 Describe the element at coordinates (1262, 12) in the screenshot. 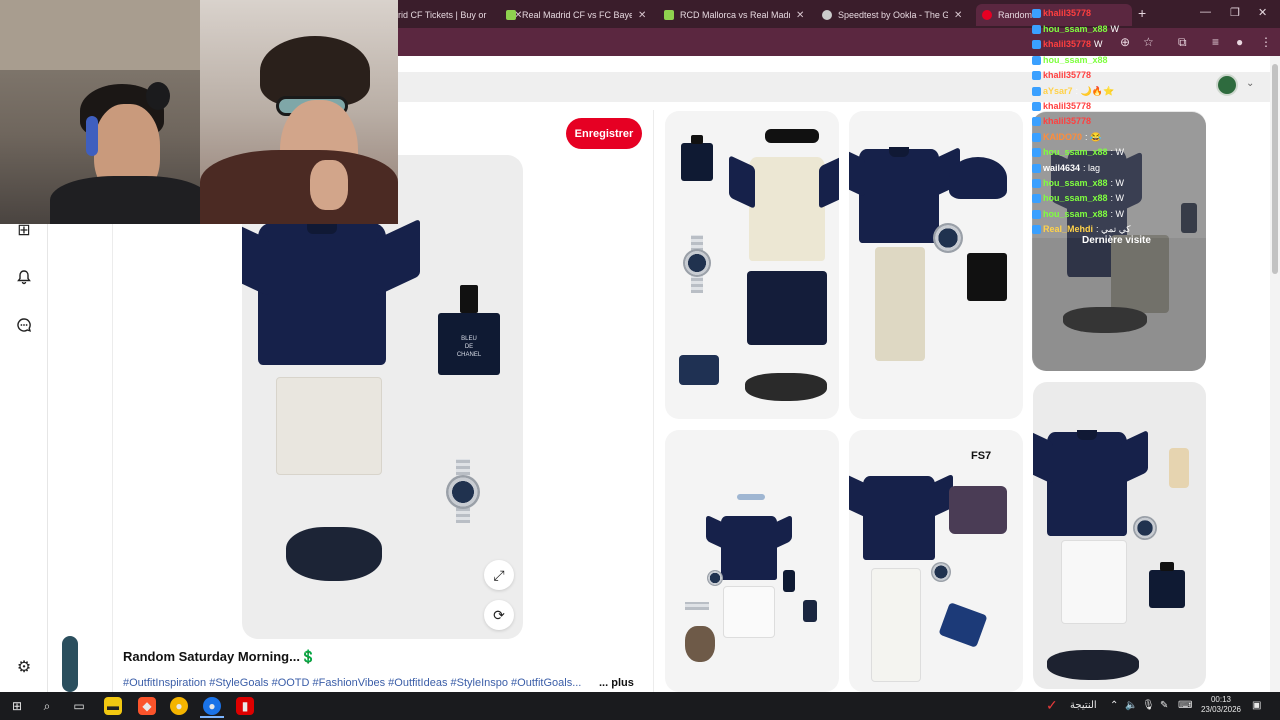

I see `close-window-button: ✕` at that location.